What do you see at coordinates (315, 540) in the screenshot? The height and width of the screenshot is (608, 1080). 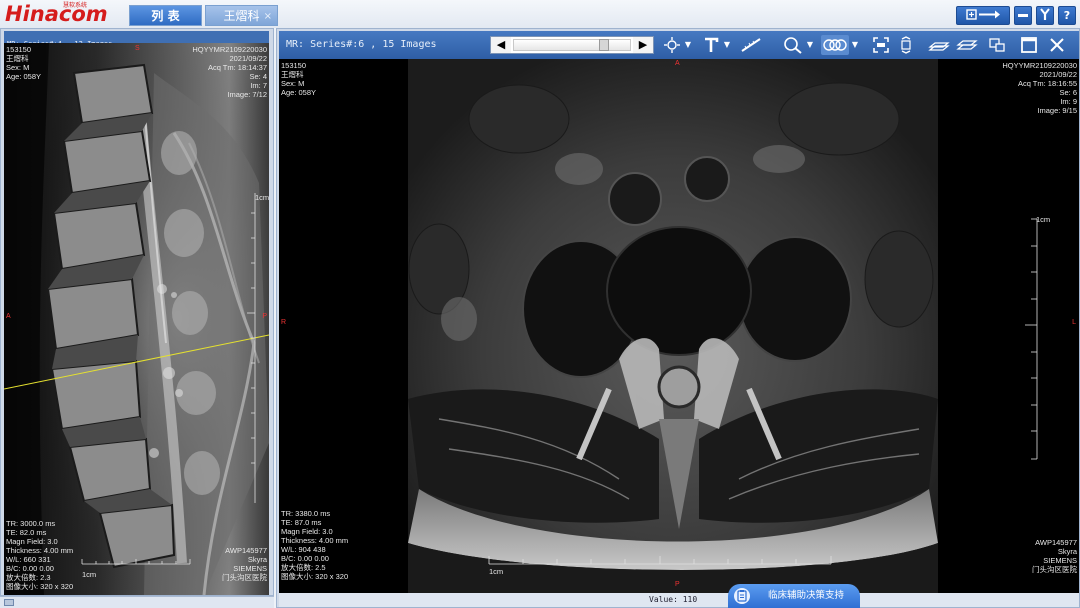 I see `right-thickness: Thickness: 4.00 mm` at bounding box center [315, 540].